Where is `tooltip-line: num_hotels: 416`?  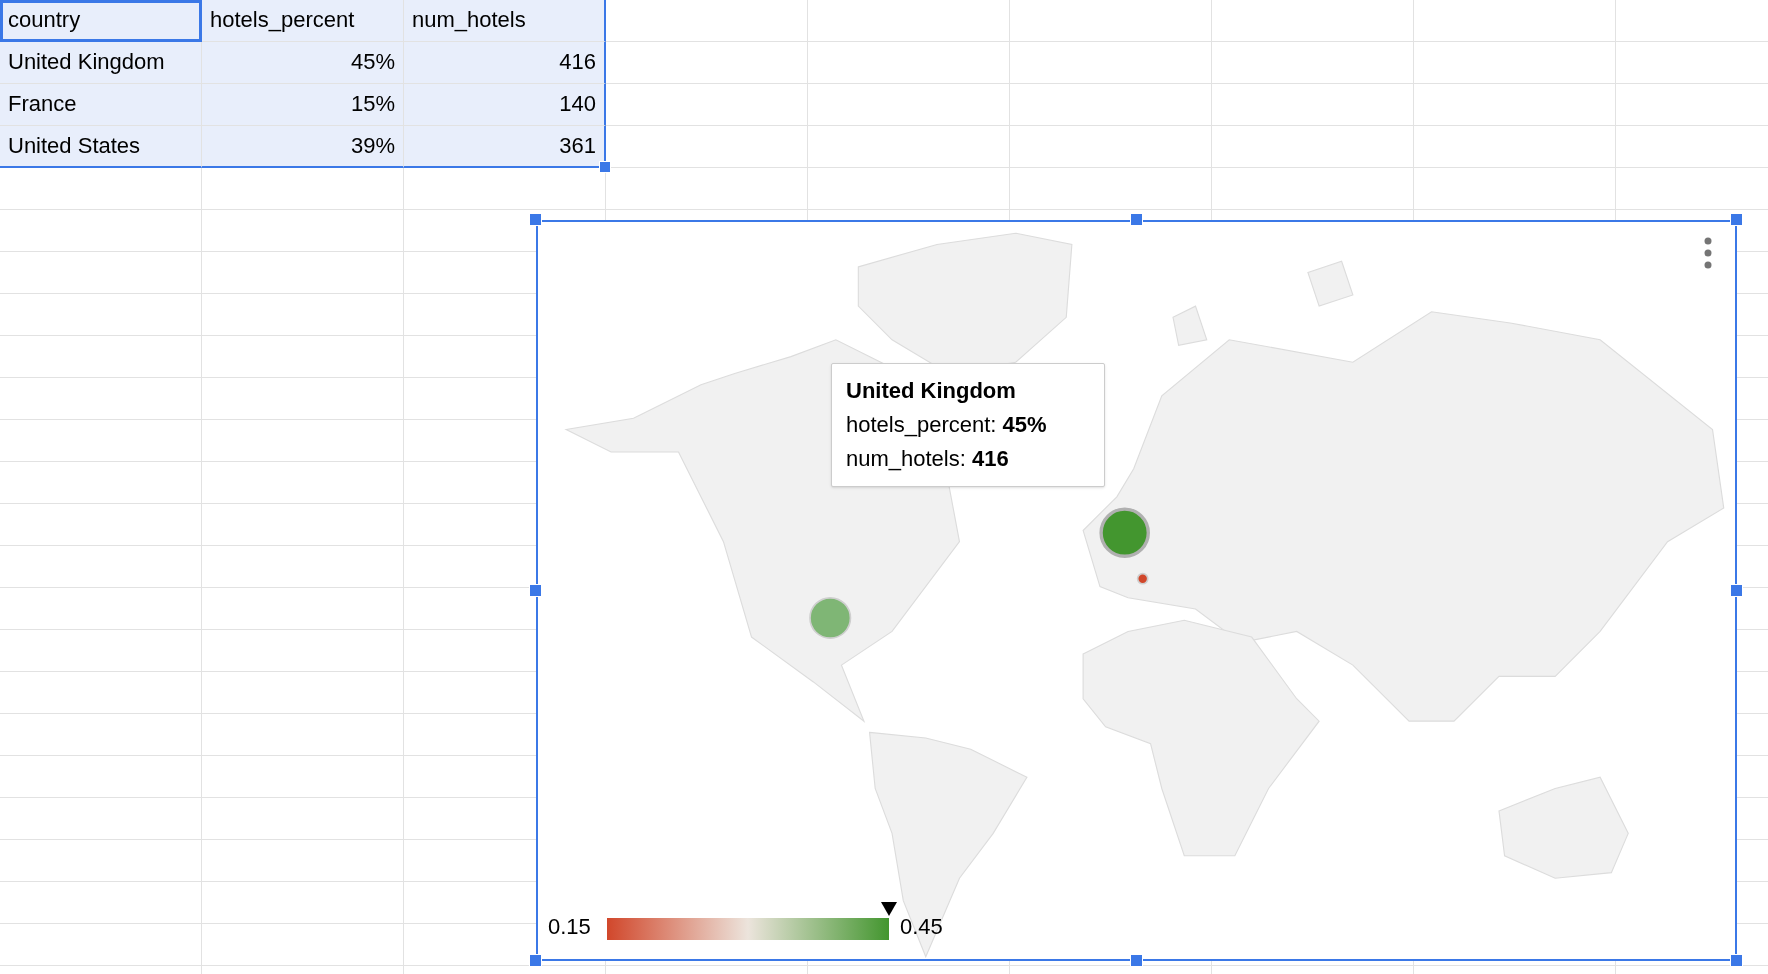 tooltip-line: num_hotels: 416 is located at coordinates (928, 459).